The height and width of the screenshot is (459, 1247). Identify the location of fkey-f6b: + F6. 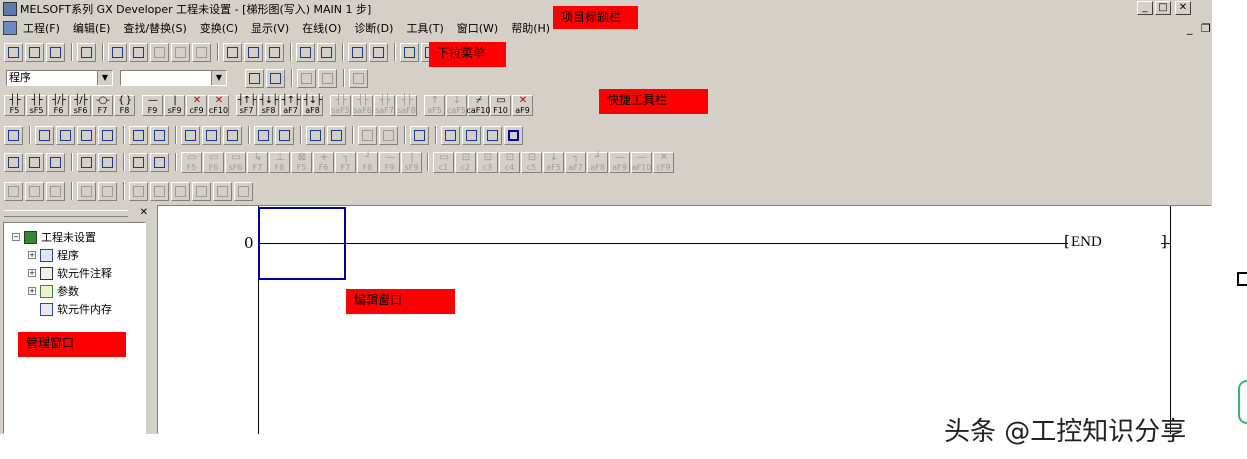
(323, 162).